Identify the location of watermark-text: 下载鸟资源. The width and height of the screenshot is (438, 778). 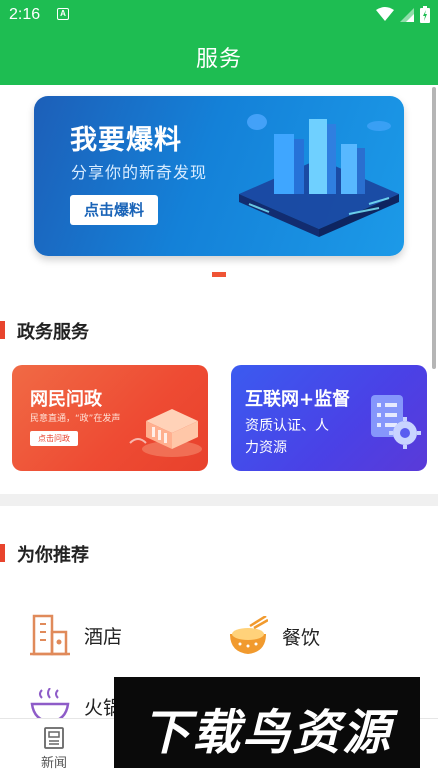
(266, 733).